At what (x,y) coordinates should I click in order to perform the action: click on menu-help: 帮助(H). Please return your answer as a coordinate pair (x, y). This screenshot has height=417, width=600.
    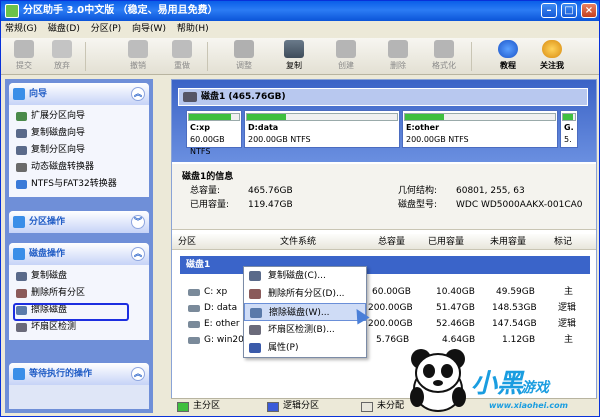
    Looking at the image, I should click on (193, 29).